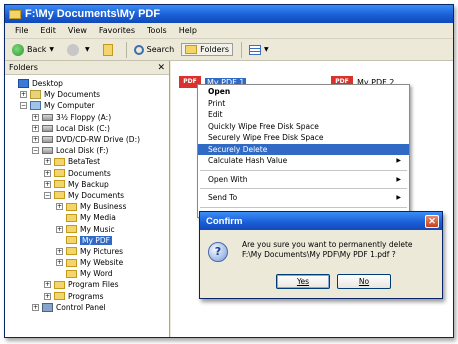 The image size is (458, 344). I want to click on menu-edit: Edit, so click(48, 30).